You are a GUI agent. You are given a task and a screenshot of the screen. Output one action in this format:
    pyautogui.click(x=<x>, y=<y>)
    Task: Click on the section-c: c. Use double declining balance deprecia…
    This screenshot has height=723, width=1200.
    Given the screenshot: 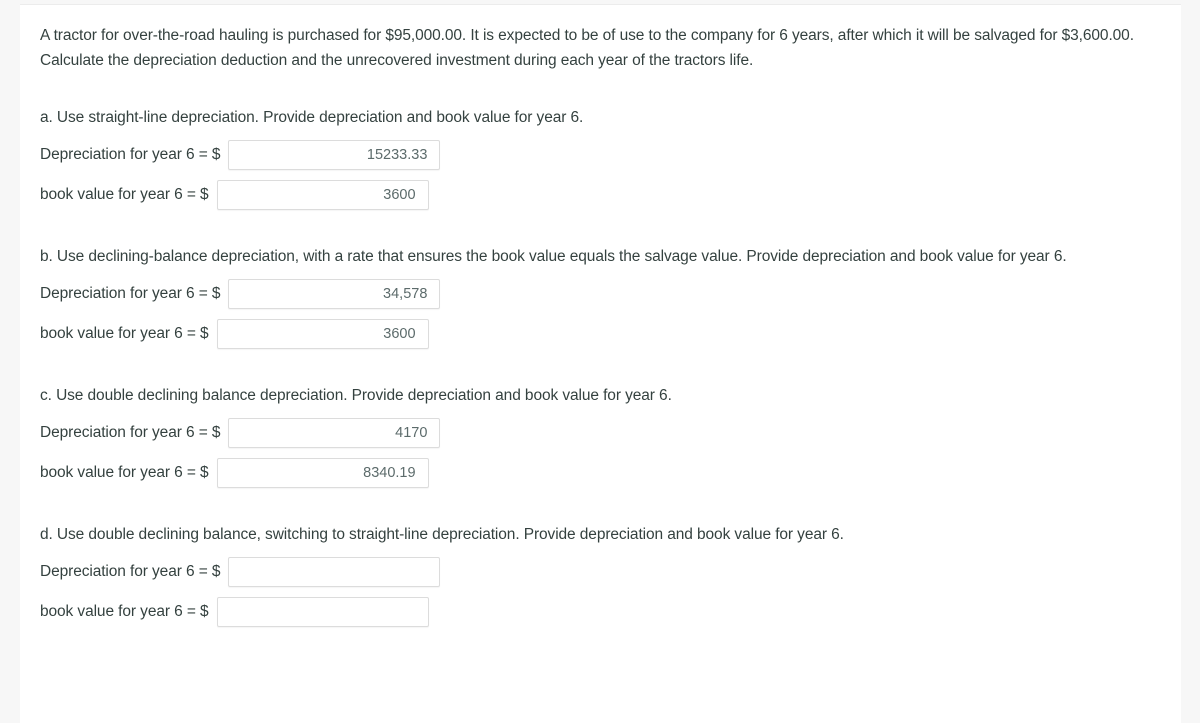 What is the action you would take?
    pyautogui.click(x=601, y=437)
    